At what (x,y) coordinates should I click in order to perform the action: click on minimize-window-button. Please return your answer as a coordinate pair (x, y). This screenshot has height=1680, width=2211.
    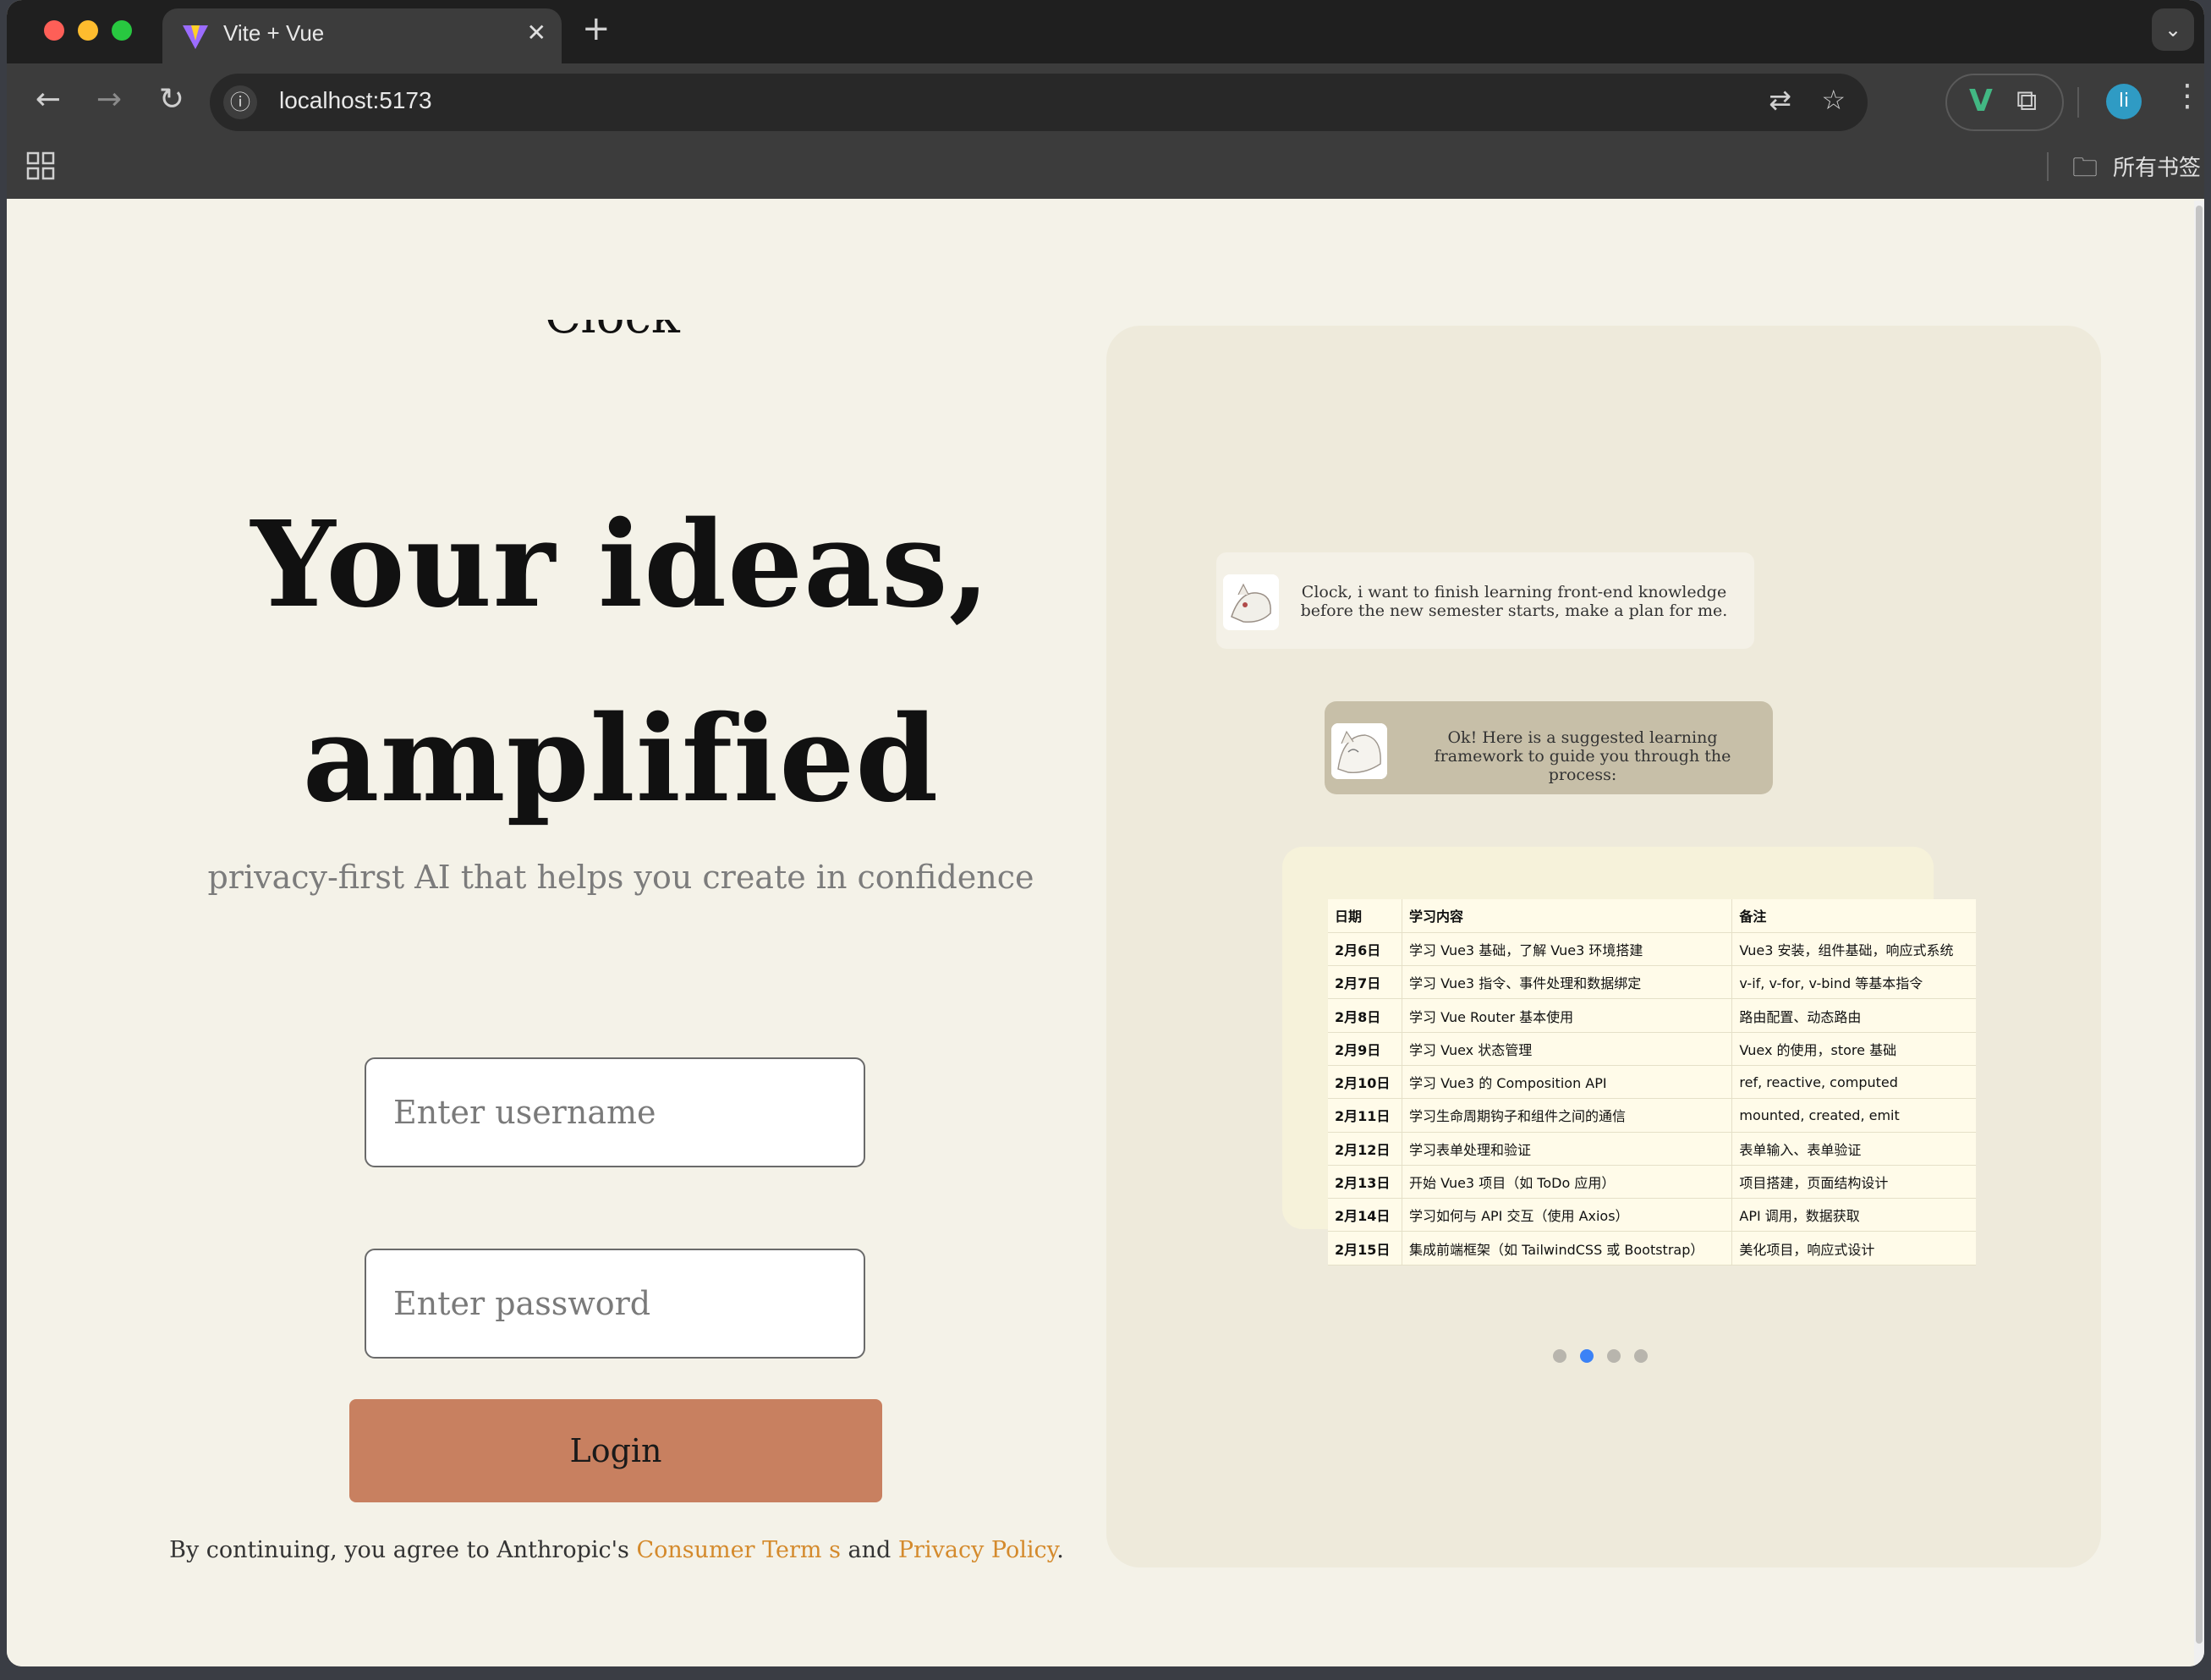
    Looking at the image, I should click on (88, 30).